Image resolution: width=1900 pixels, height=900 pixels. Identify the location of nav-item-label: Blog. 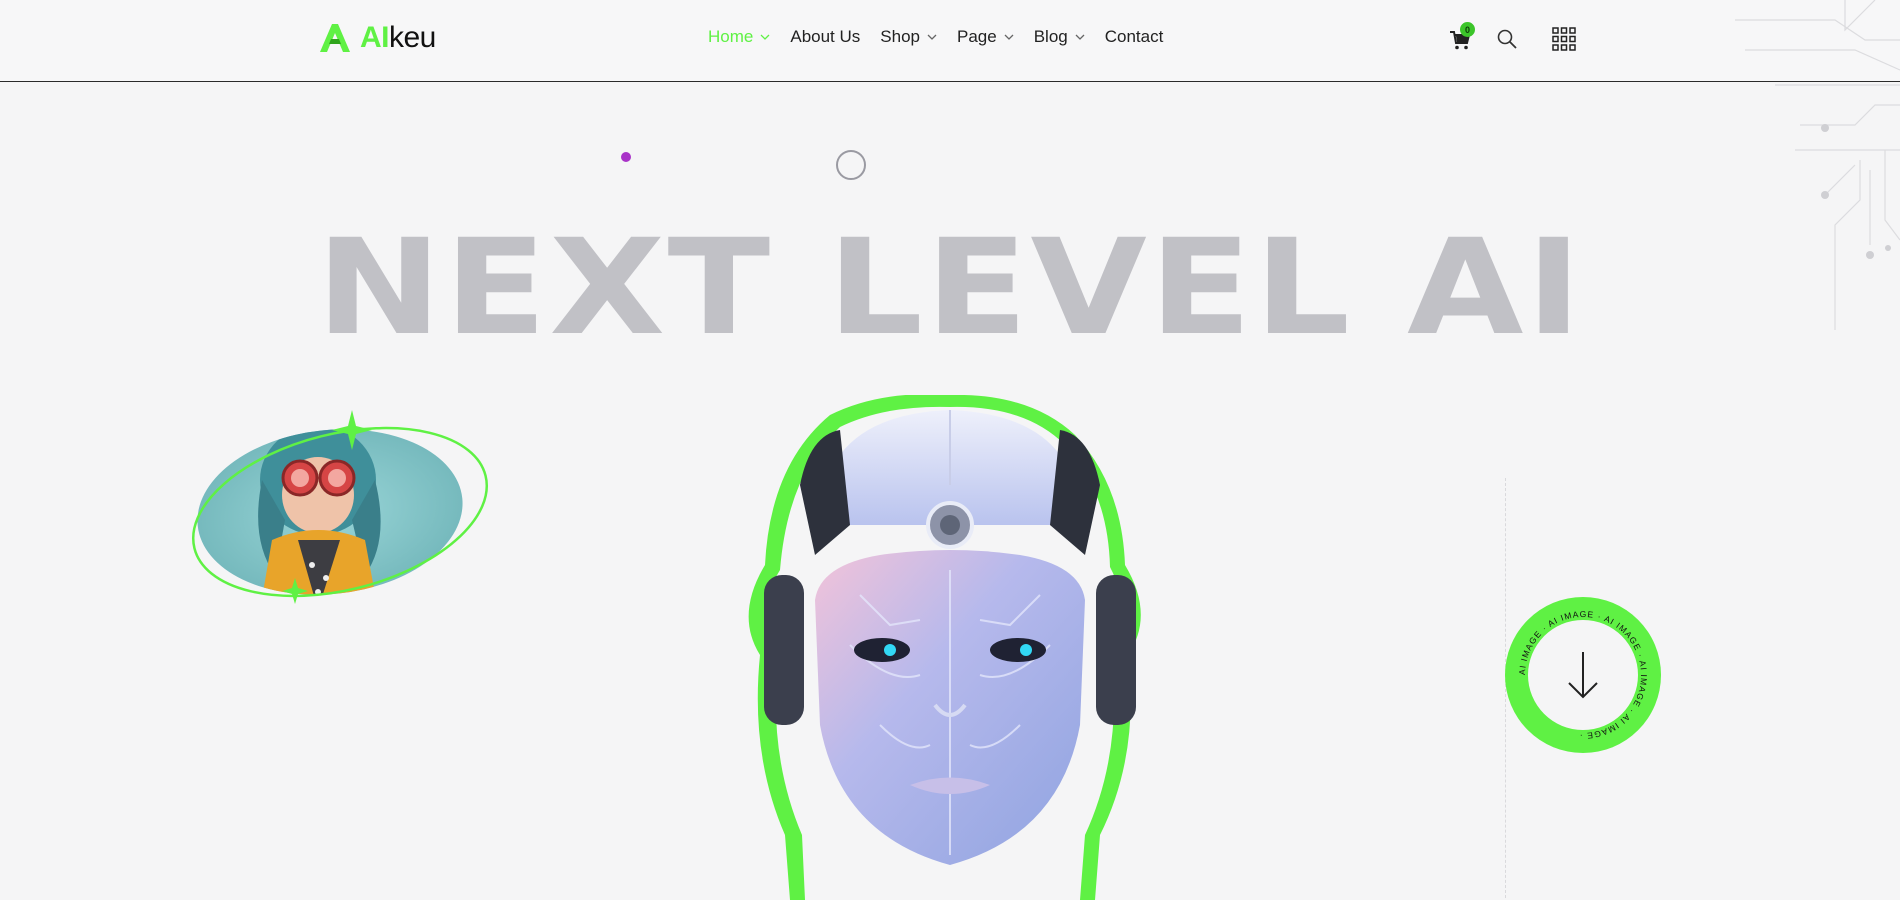
(1050, 36).